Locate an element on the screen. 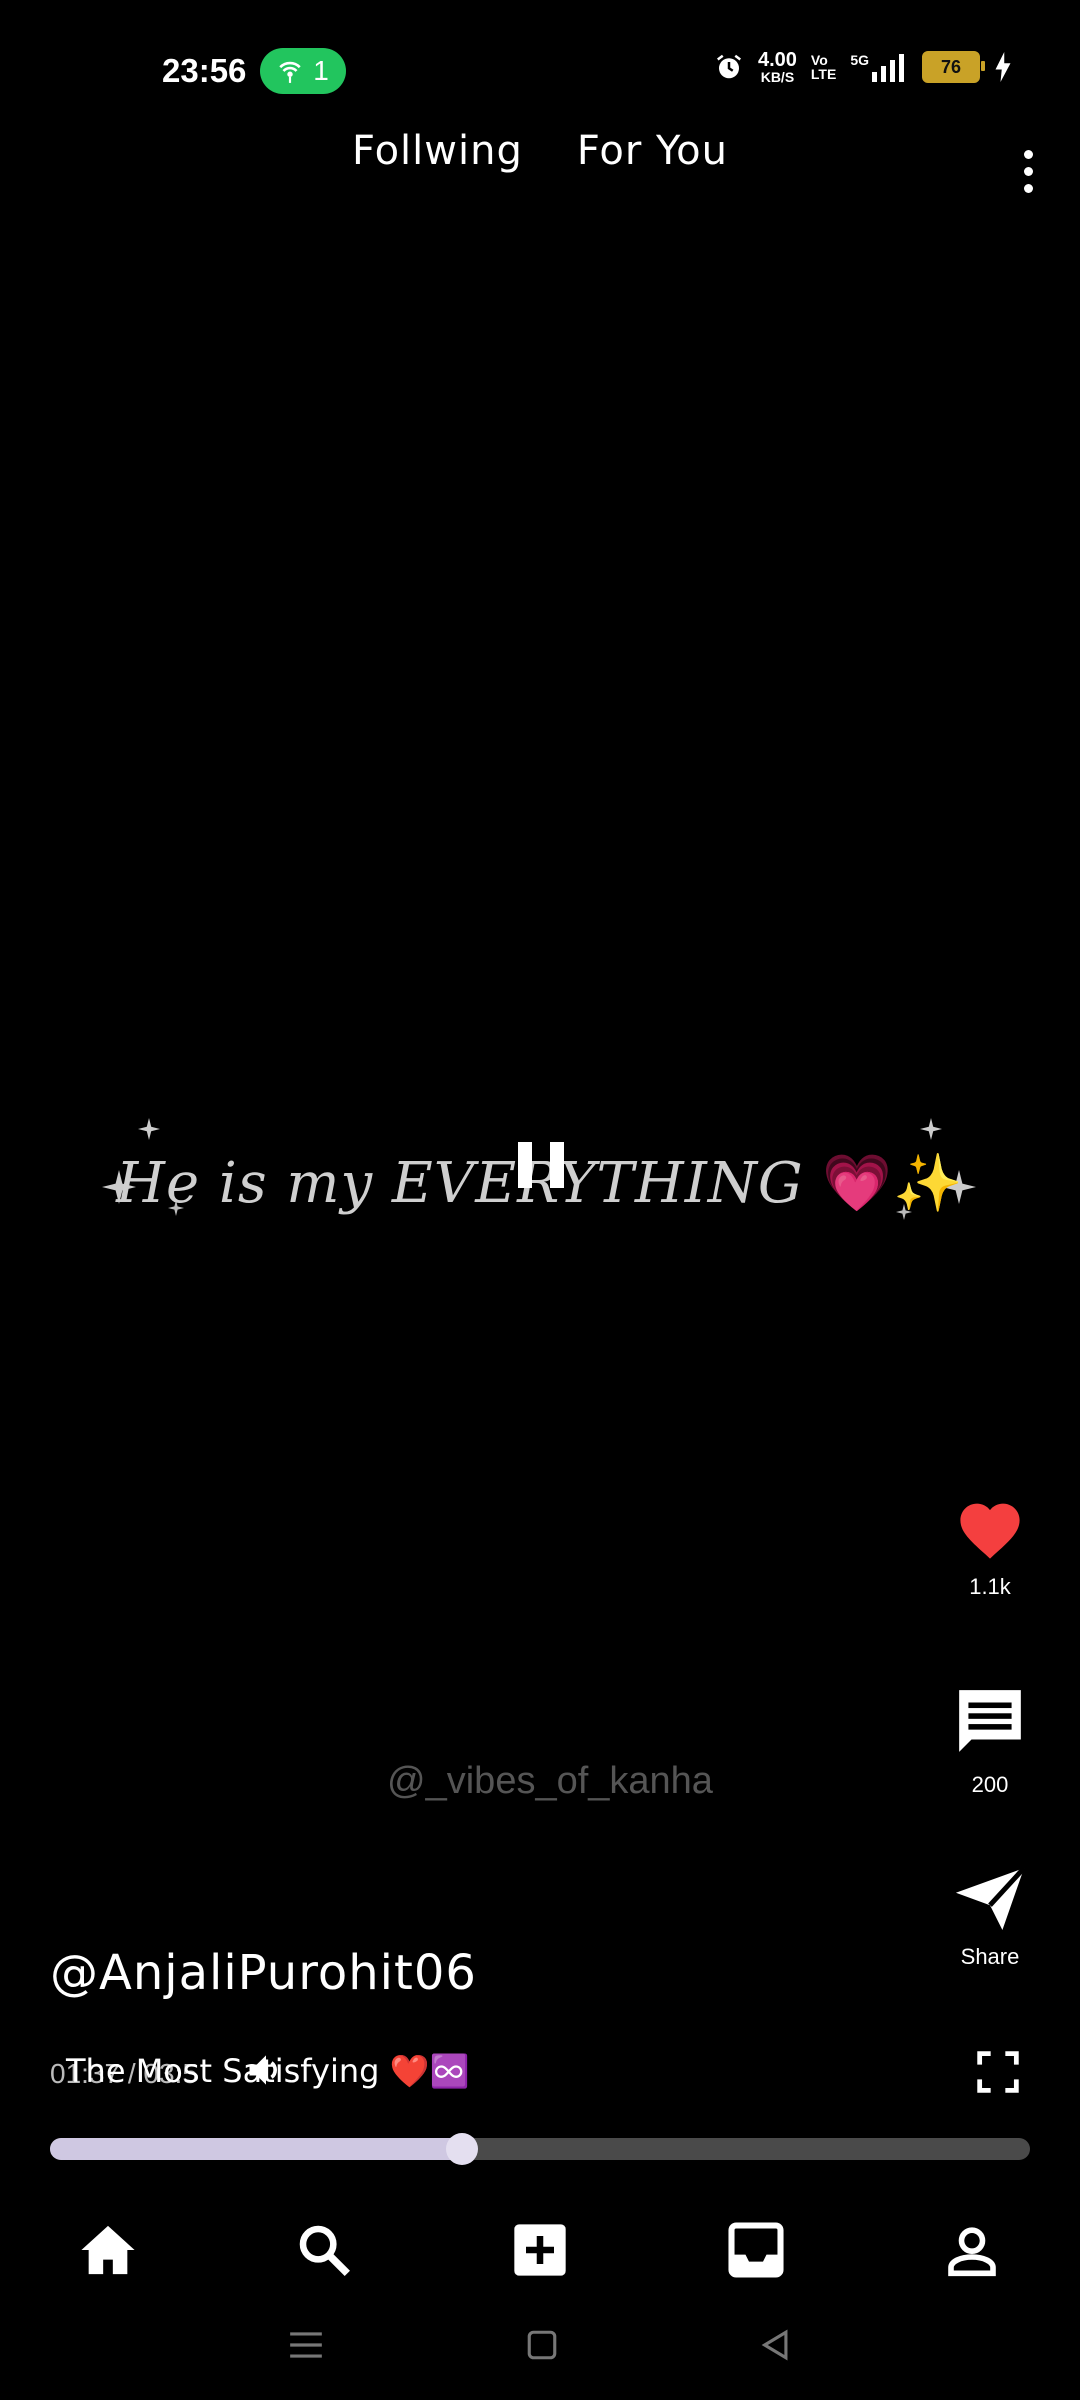 The image size is (1080, 2400). nav-inbox is located at coordinates (756, 2250).